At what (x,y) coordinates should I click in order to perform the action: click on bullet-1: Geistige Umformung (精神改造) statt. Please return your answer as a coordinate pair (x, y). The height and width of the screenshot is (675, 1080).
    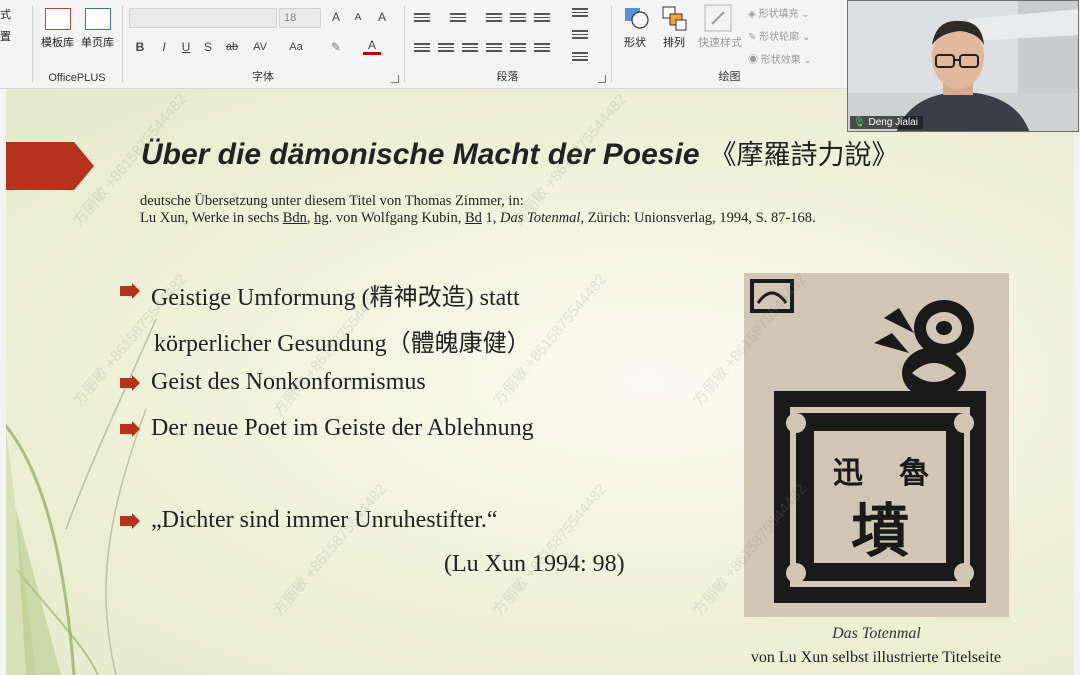
    Looking at the image, I should click on (335, 294).